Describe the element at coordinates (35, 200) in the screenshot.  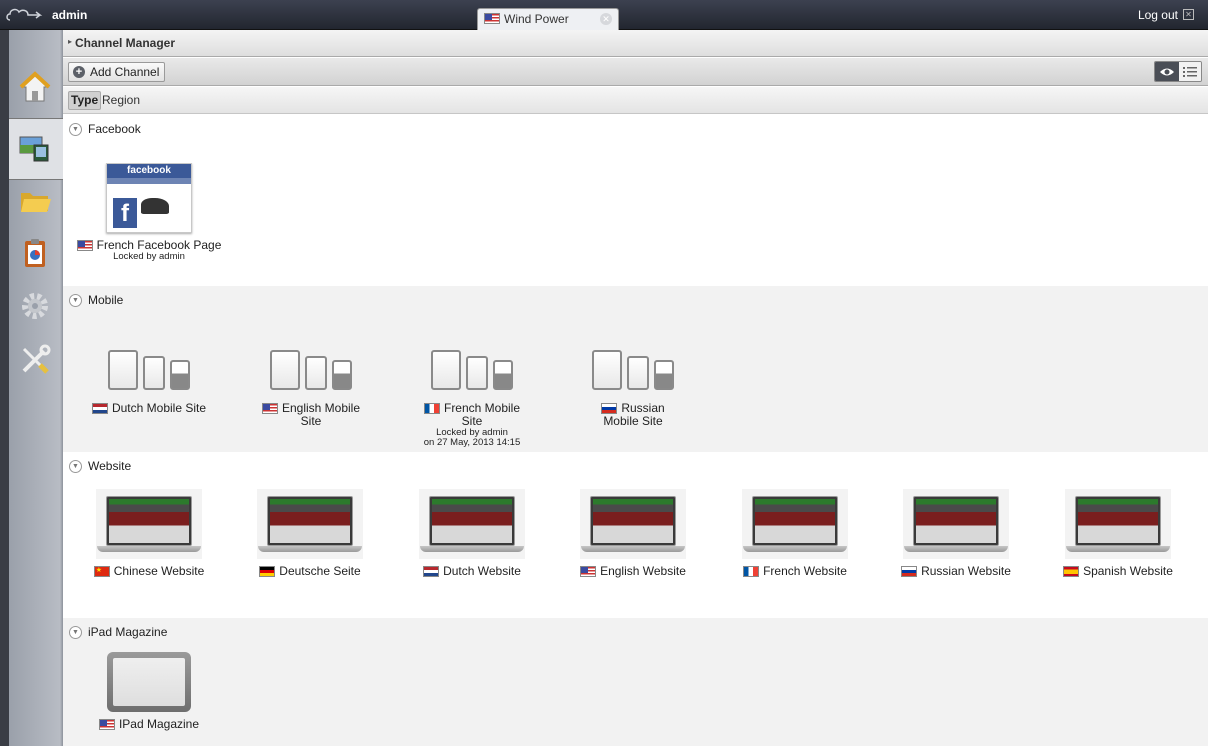
I see `folder-icon` at that location.